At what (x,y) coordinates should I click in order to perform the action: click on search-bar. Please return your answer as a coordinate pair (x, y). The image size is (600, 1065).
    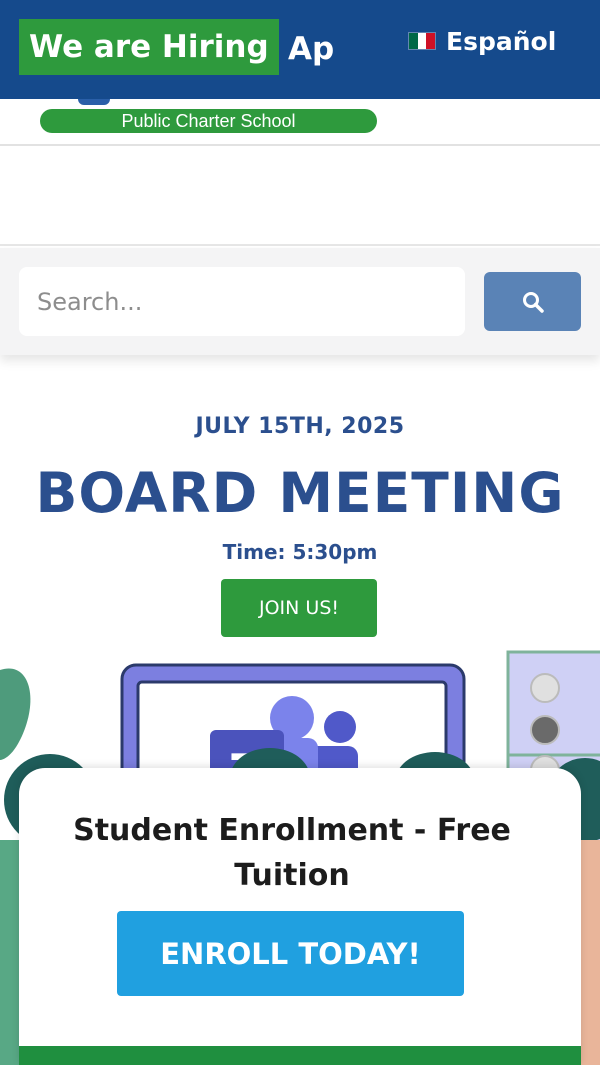
    Looking at the image, I should click on (300, 301).